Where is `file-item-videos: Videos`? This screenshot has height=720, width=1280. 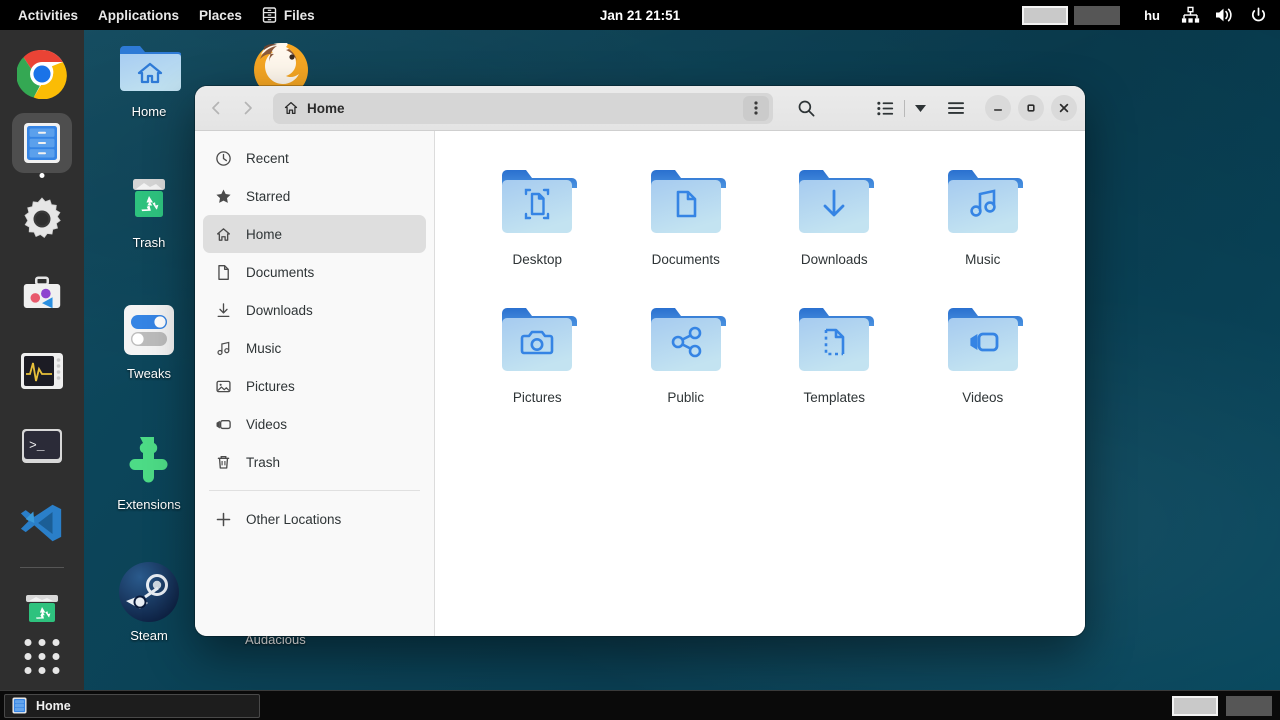
file-item-videos: Videos is located at coordinates (983, 360).